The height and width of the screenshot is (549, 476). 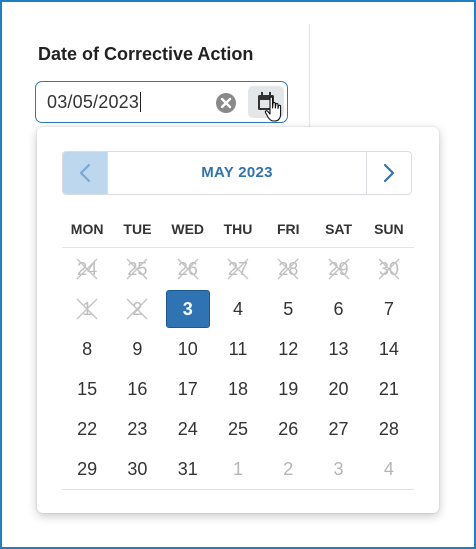 I want to click on day-cell: 17, so click(x=188, y=389).